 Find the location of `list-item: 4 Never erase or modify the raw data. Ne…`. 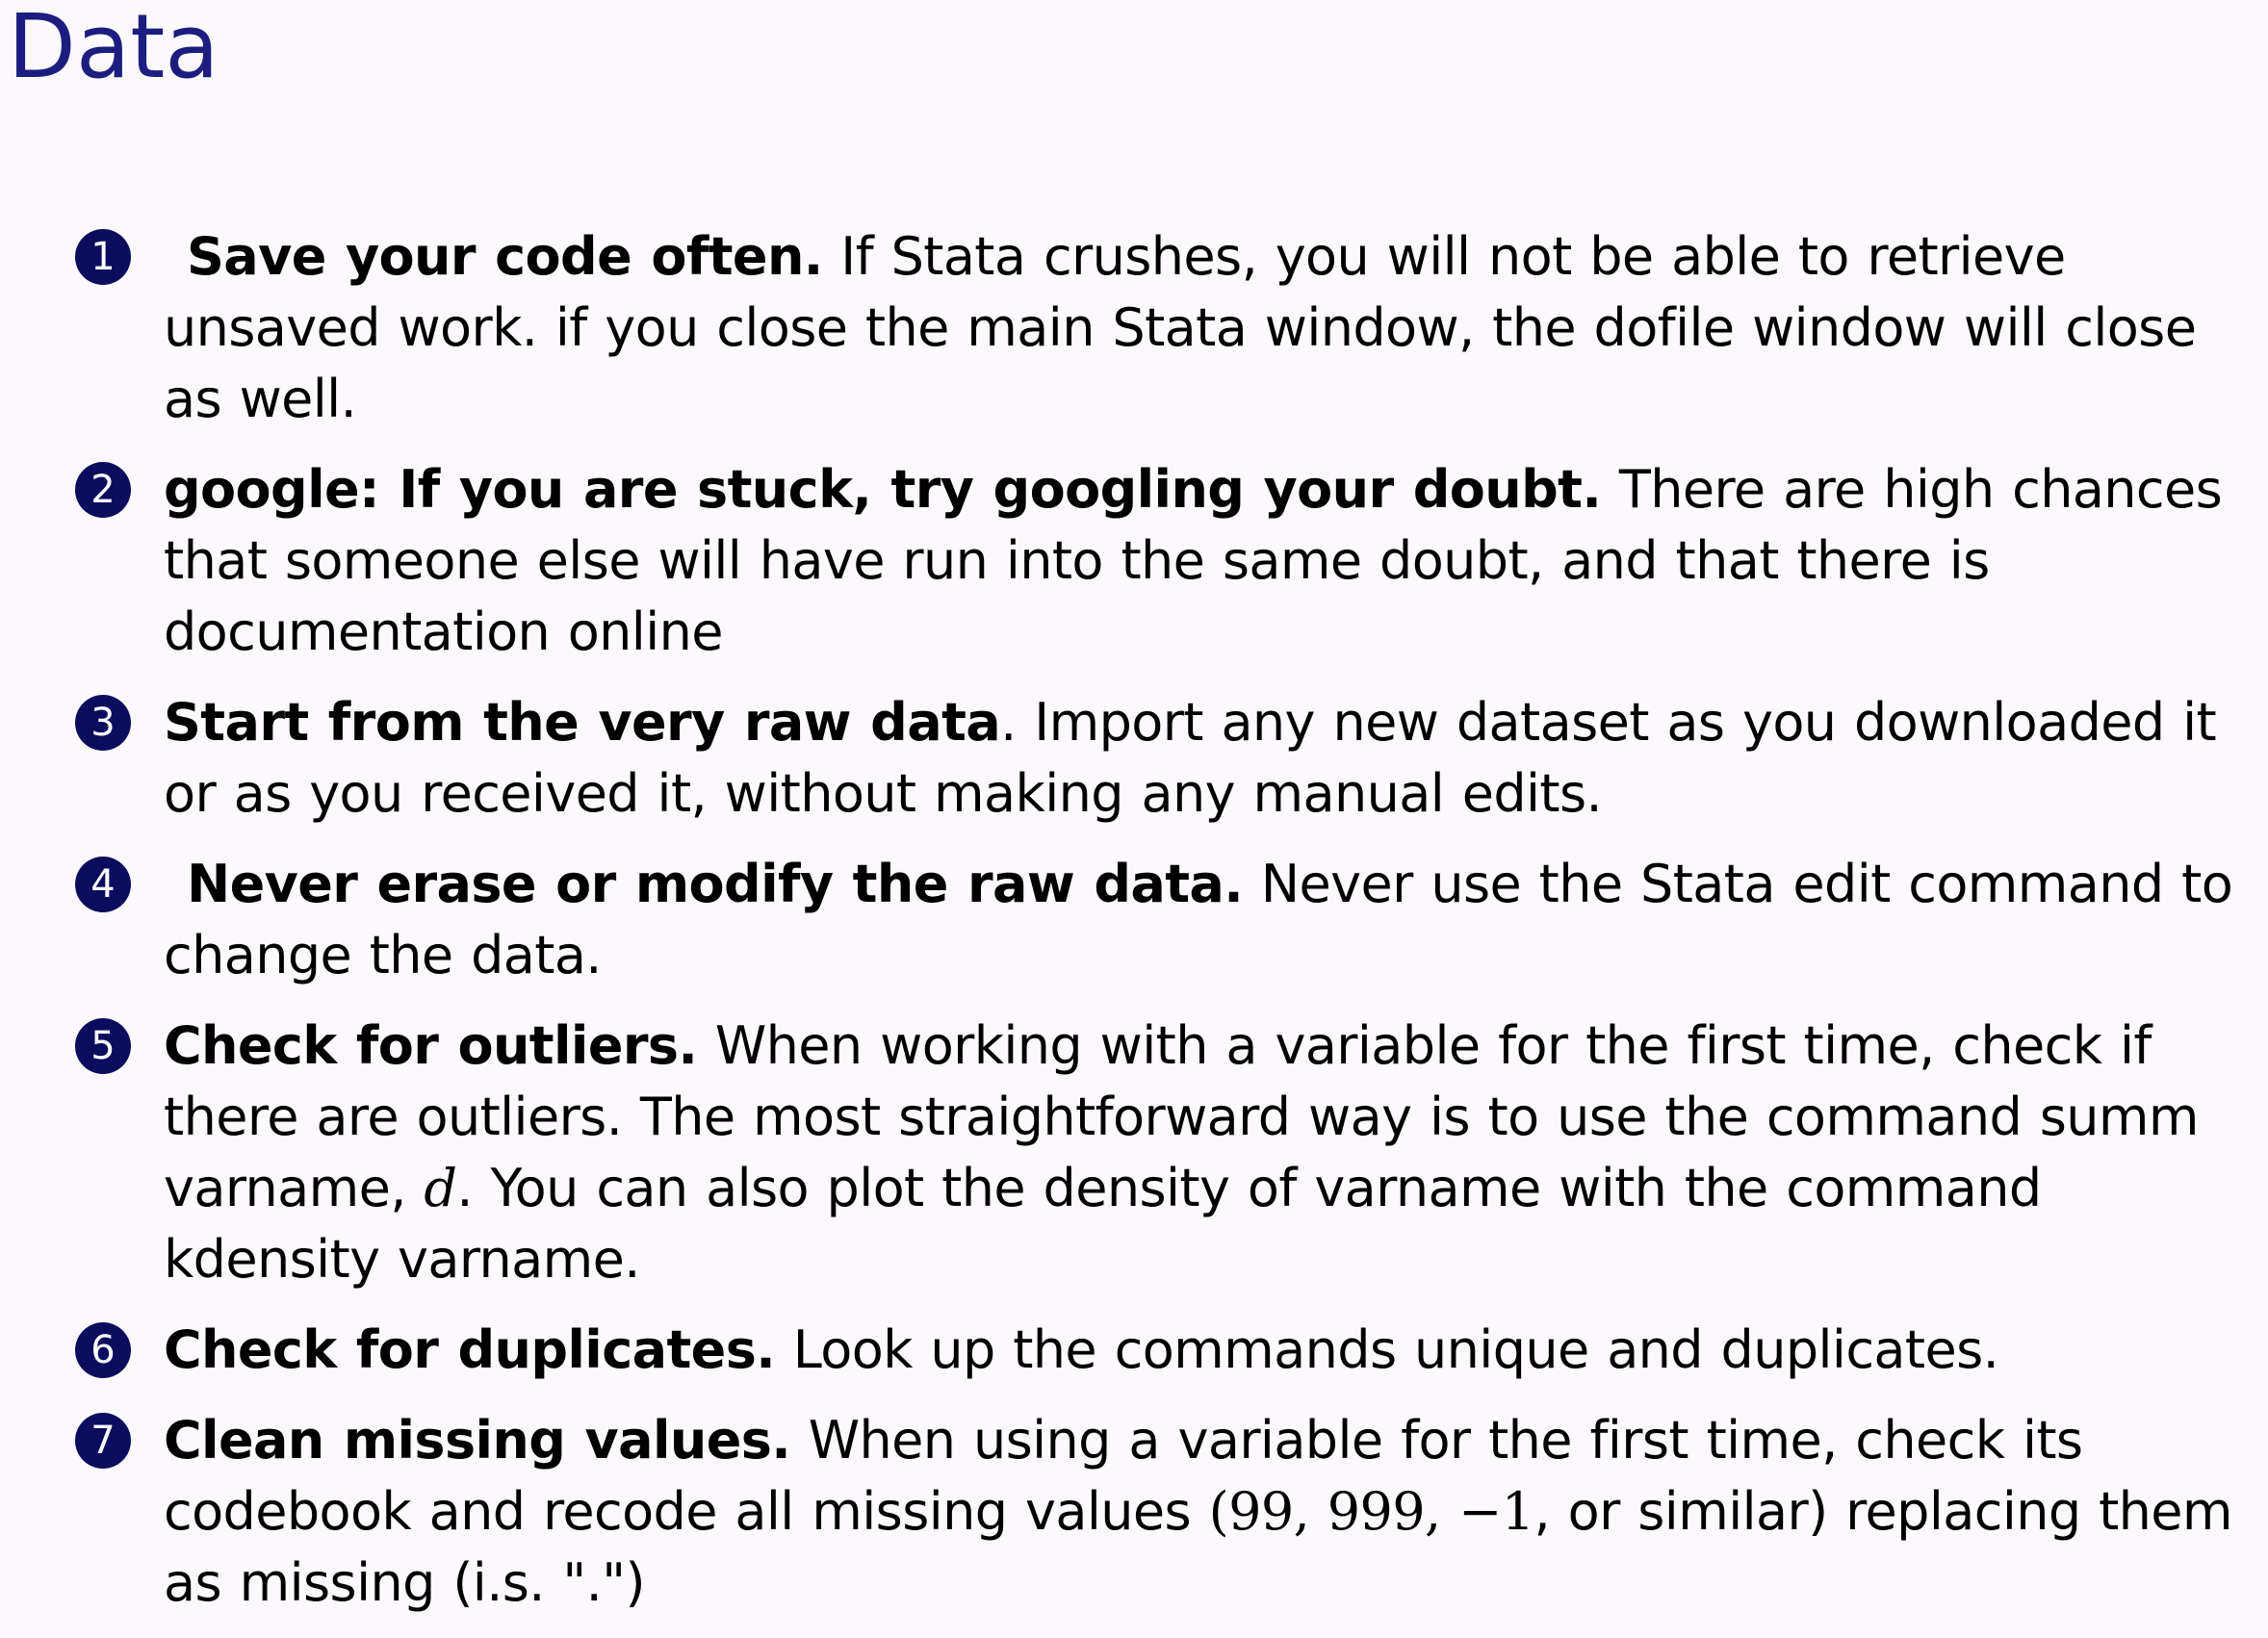

list-item: 4 Never erase or modify the raw data. Ne… is located at coordinates (1167, 920).